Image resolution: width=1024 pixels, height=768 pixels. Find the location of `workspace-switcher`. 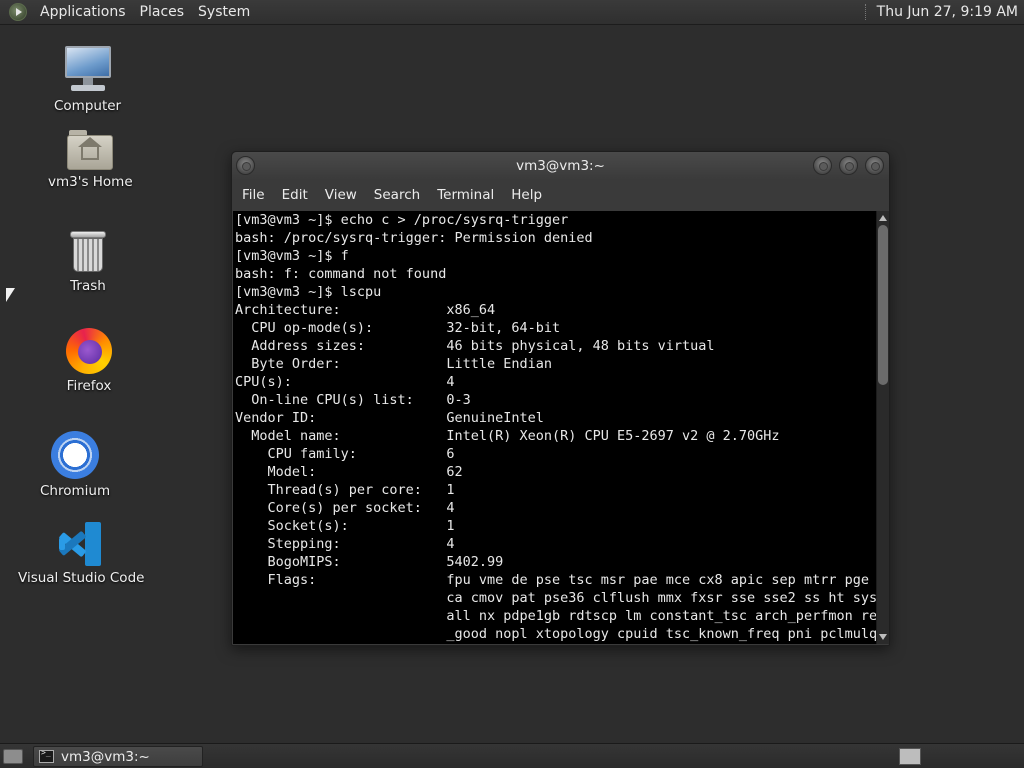

workspace-switcher is located at coordinates (910, 756).